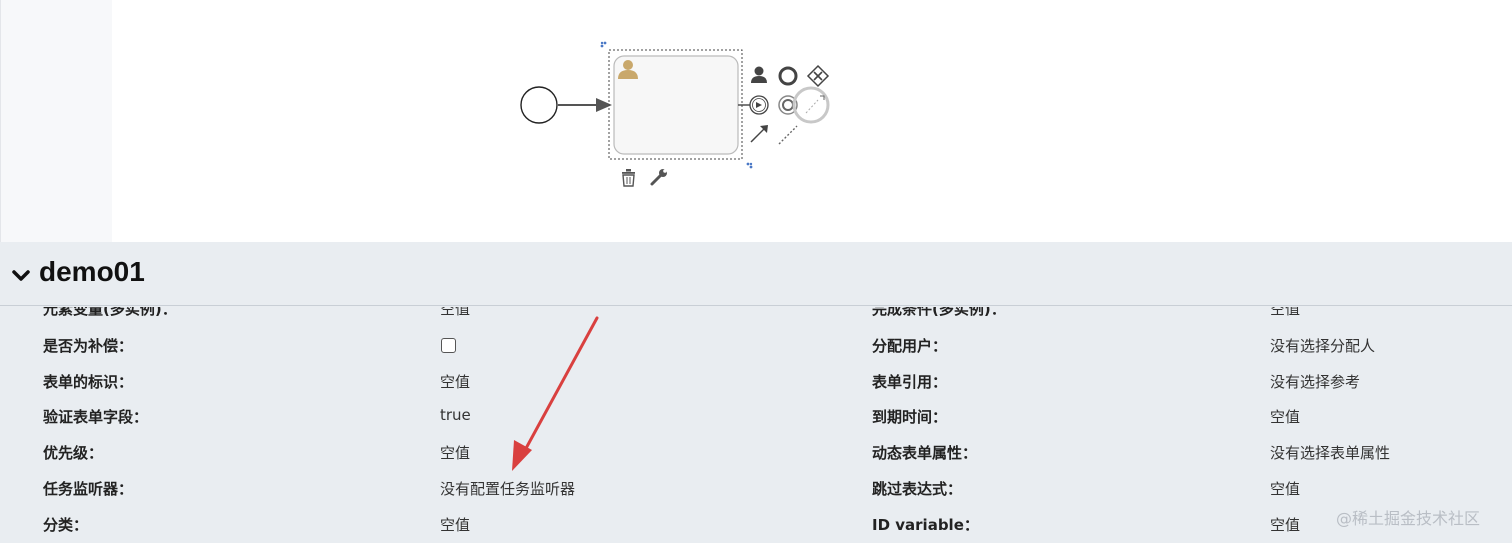  I want to click on association-icon, so click(788, 135).